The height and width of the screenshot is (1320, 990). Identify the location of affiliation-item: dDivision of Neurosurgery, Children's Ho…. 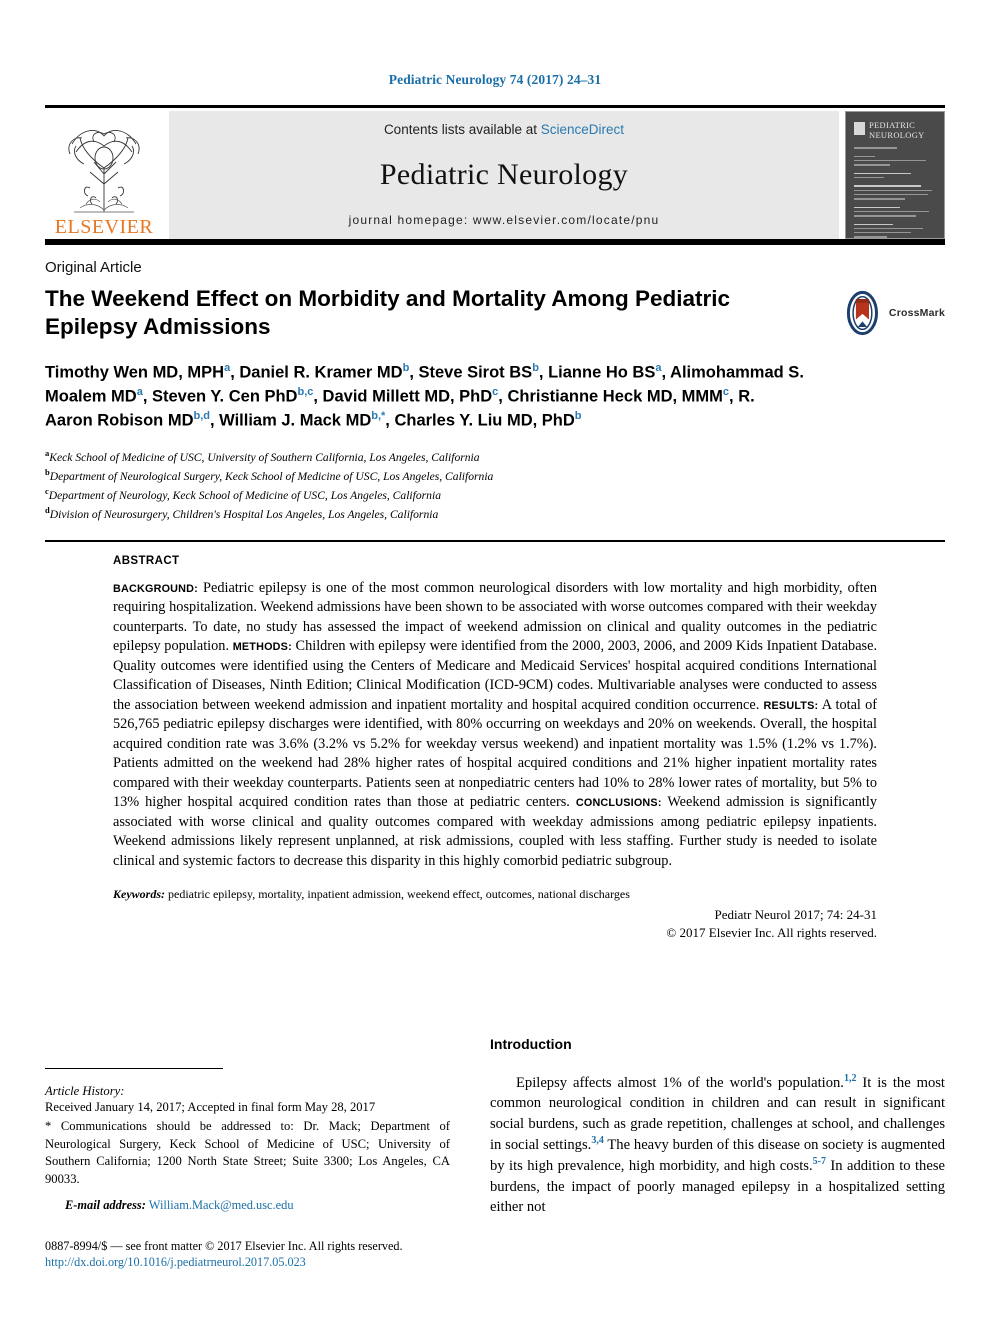
(495, 513).